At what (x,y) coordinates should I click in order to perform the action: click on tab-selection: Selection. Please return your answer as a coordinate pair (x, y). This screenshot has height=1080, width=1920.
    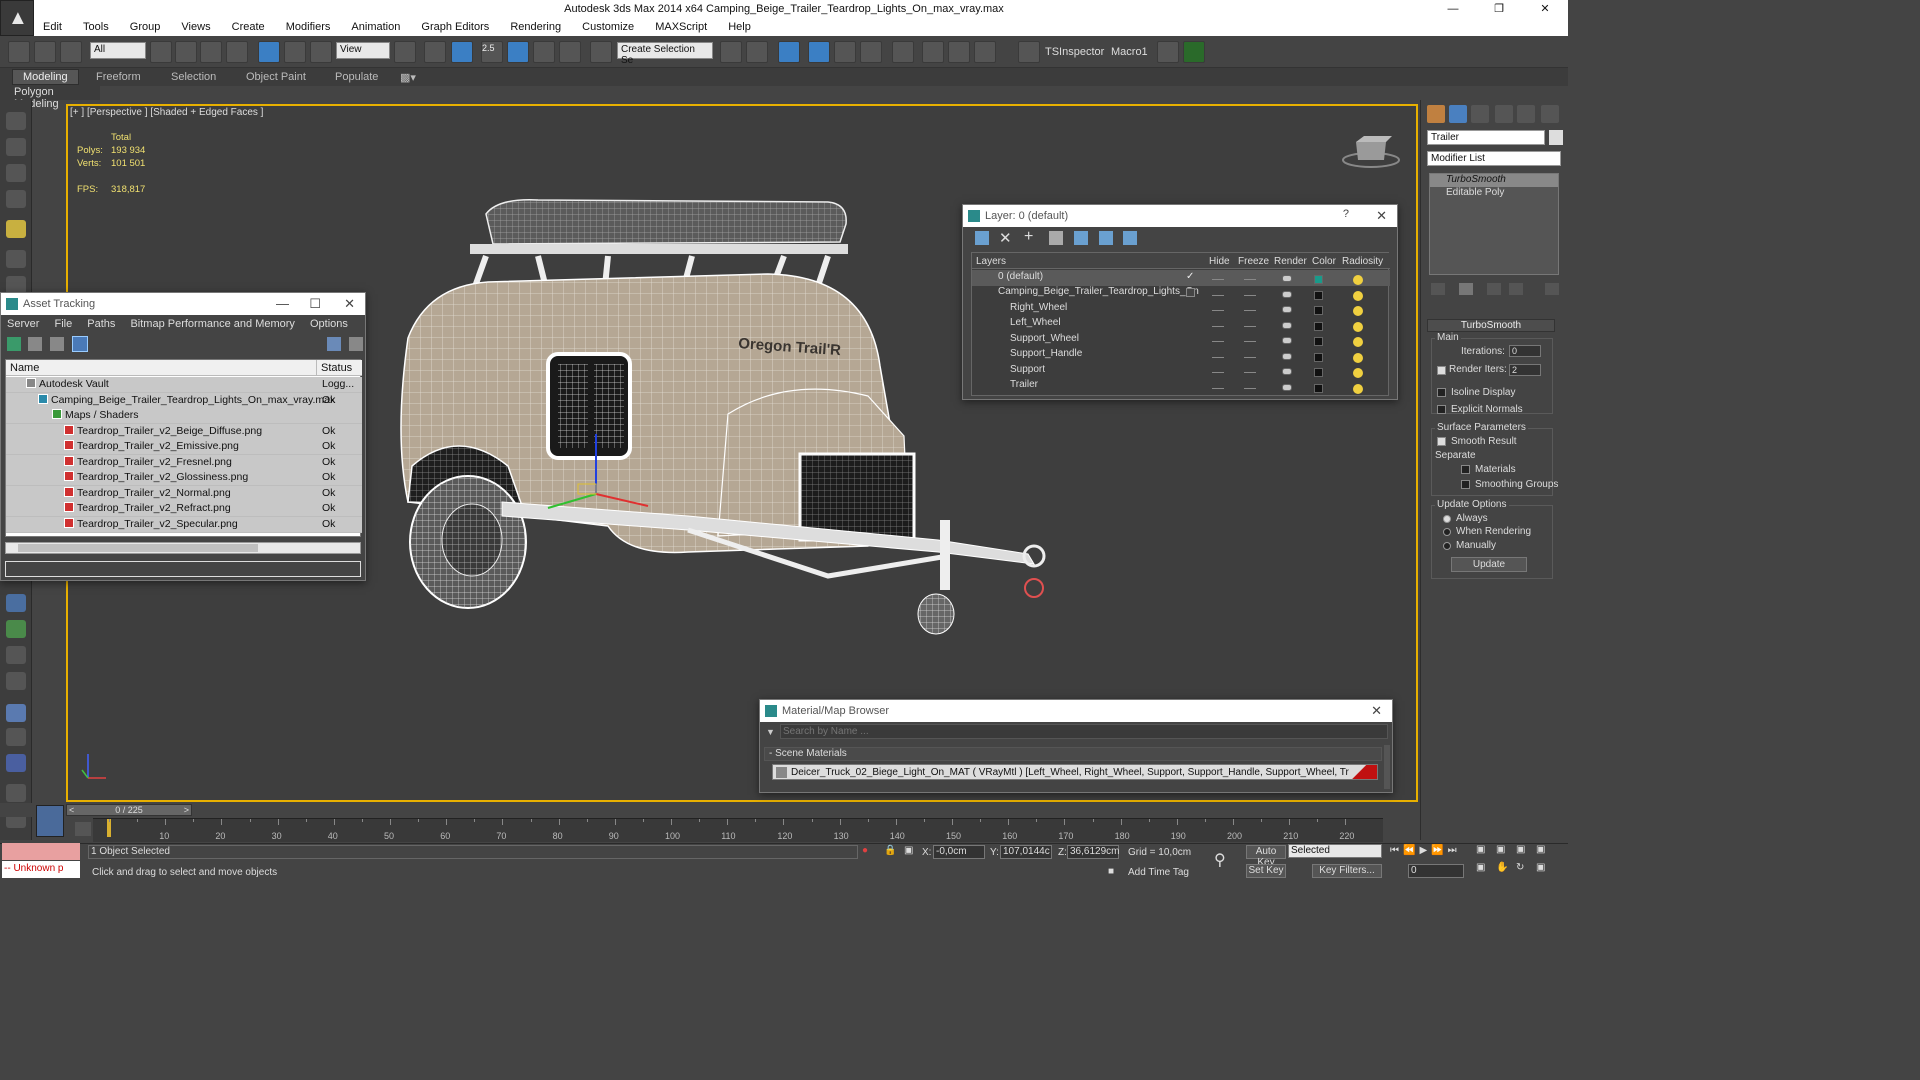
    Looking at the image, I should click on (193, 77).